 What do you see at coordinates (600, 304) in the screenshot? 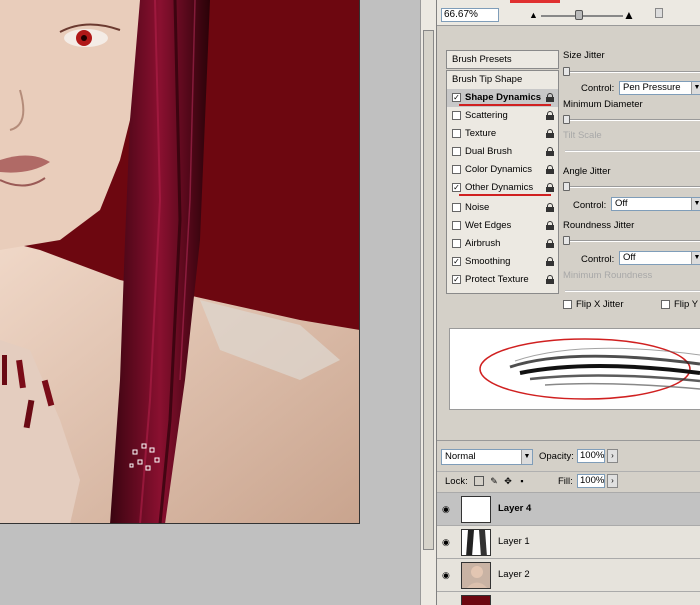
I see `flip-x-label: Flip X Jitter` at bounding box center [600, 304].